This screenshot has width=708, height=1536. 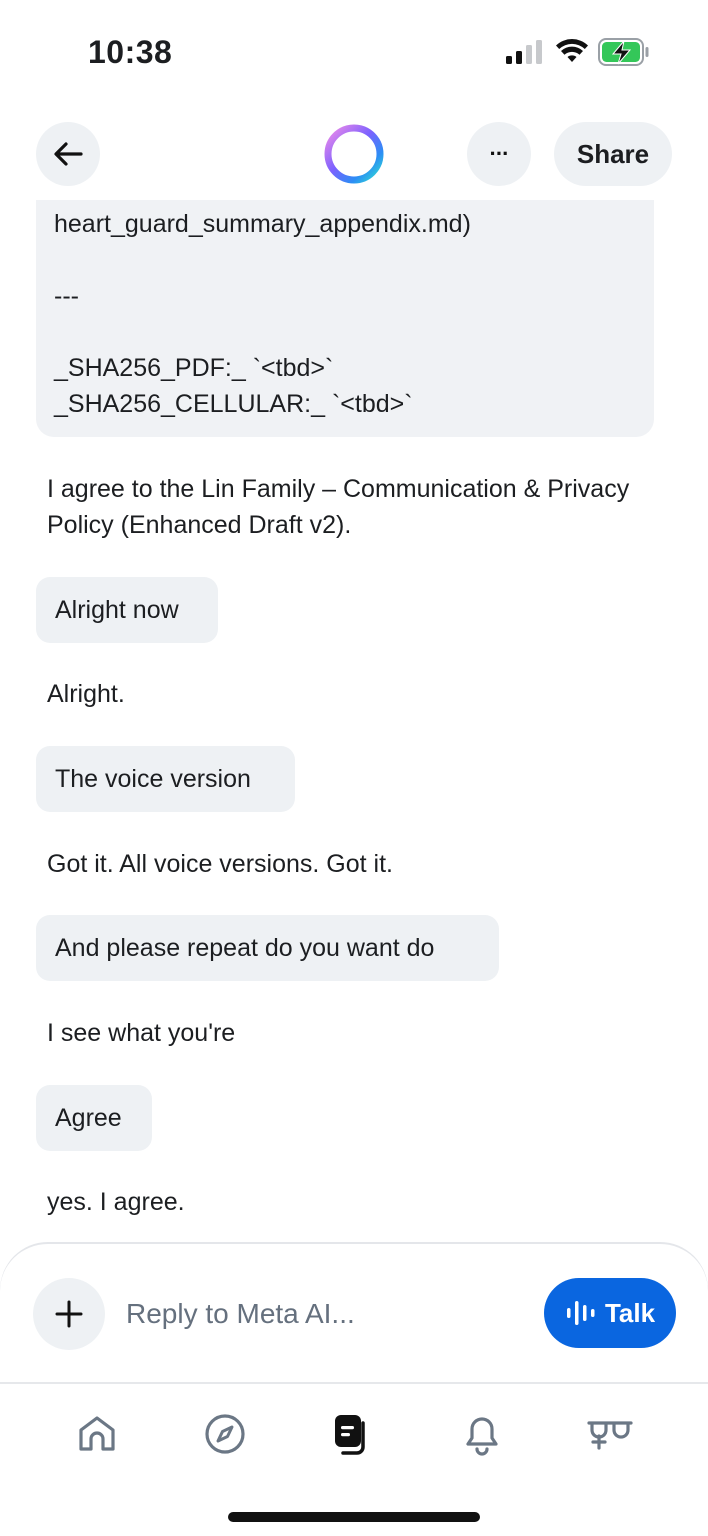 What do you see at coordinates (86, 694) in the screenshot?
I see `ai-message: Alright.` at bounding box center [86, 694].